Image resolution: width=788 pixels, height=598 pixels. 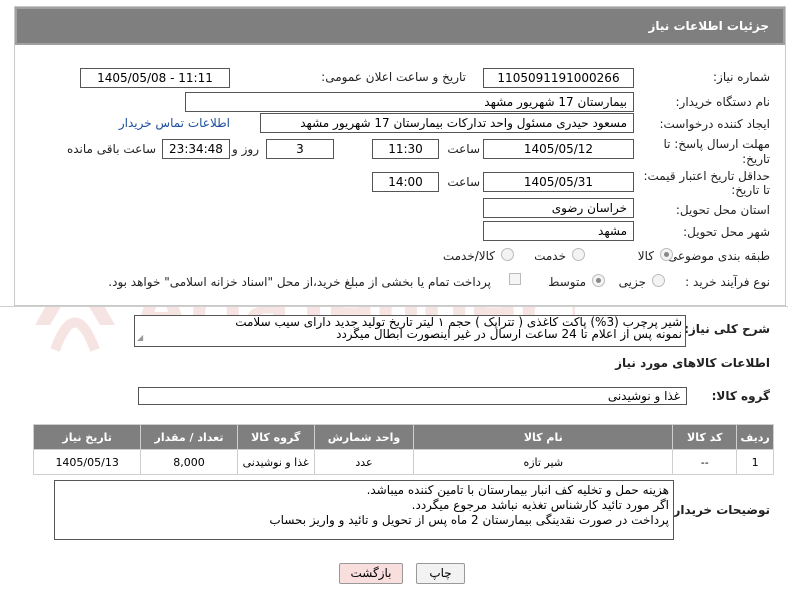 What do you see at coordinates (708, 26) in the screenshot?
I see `panel-title: جزئیات اطلاعات نیاز` at bounding box center [708, 26].